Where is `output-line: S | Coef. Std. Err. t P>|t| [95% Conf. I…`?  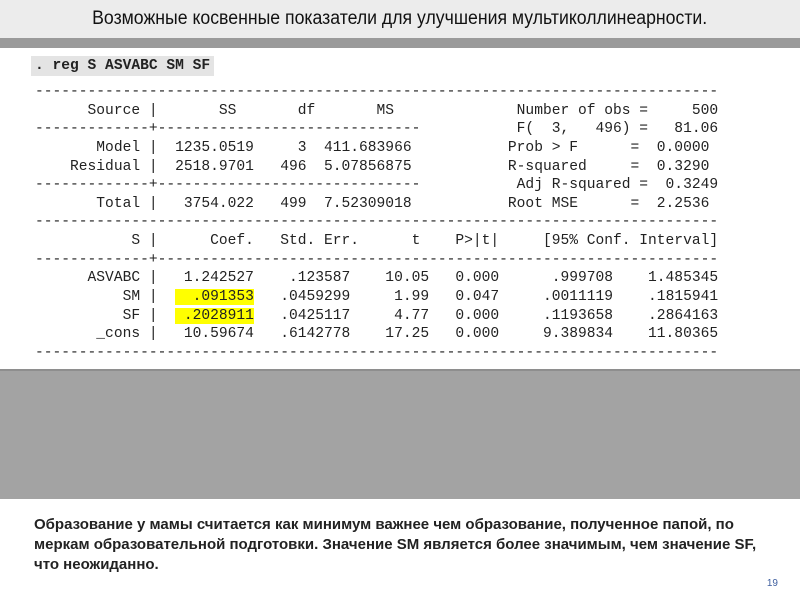 output-line: S | Coef. Std. Err. t P>|t| [95% Conf. I… is located at coordinates (377, 241).